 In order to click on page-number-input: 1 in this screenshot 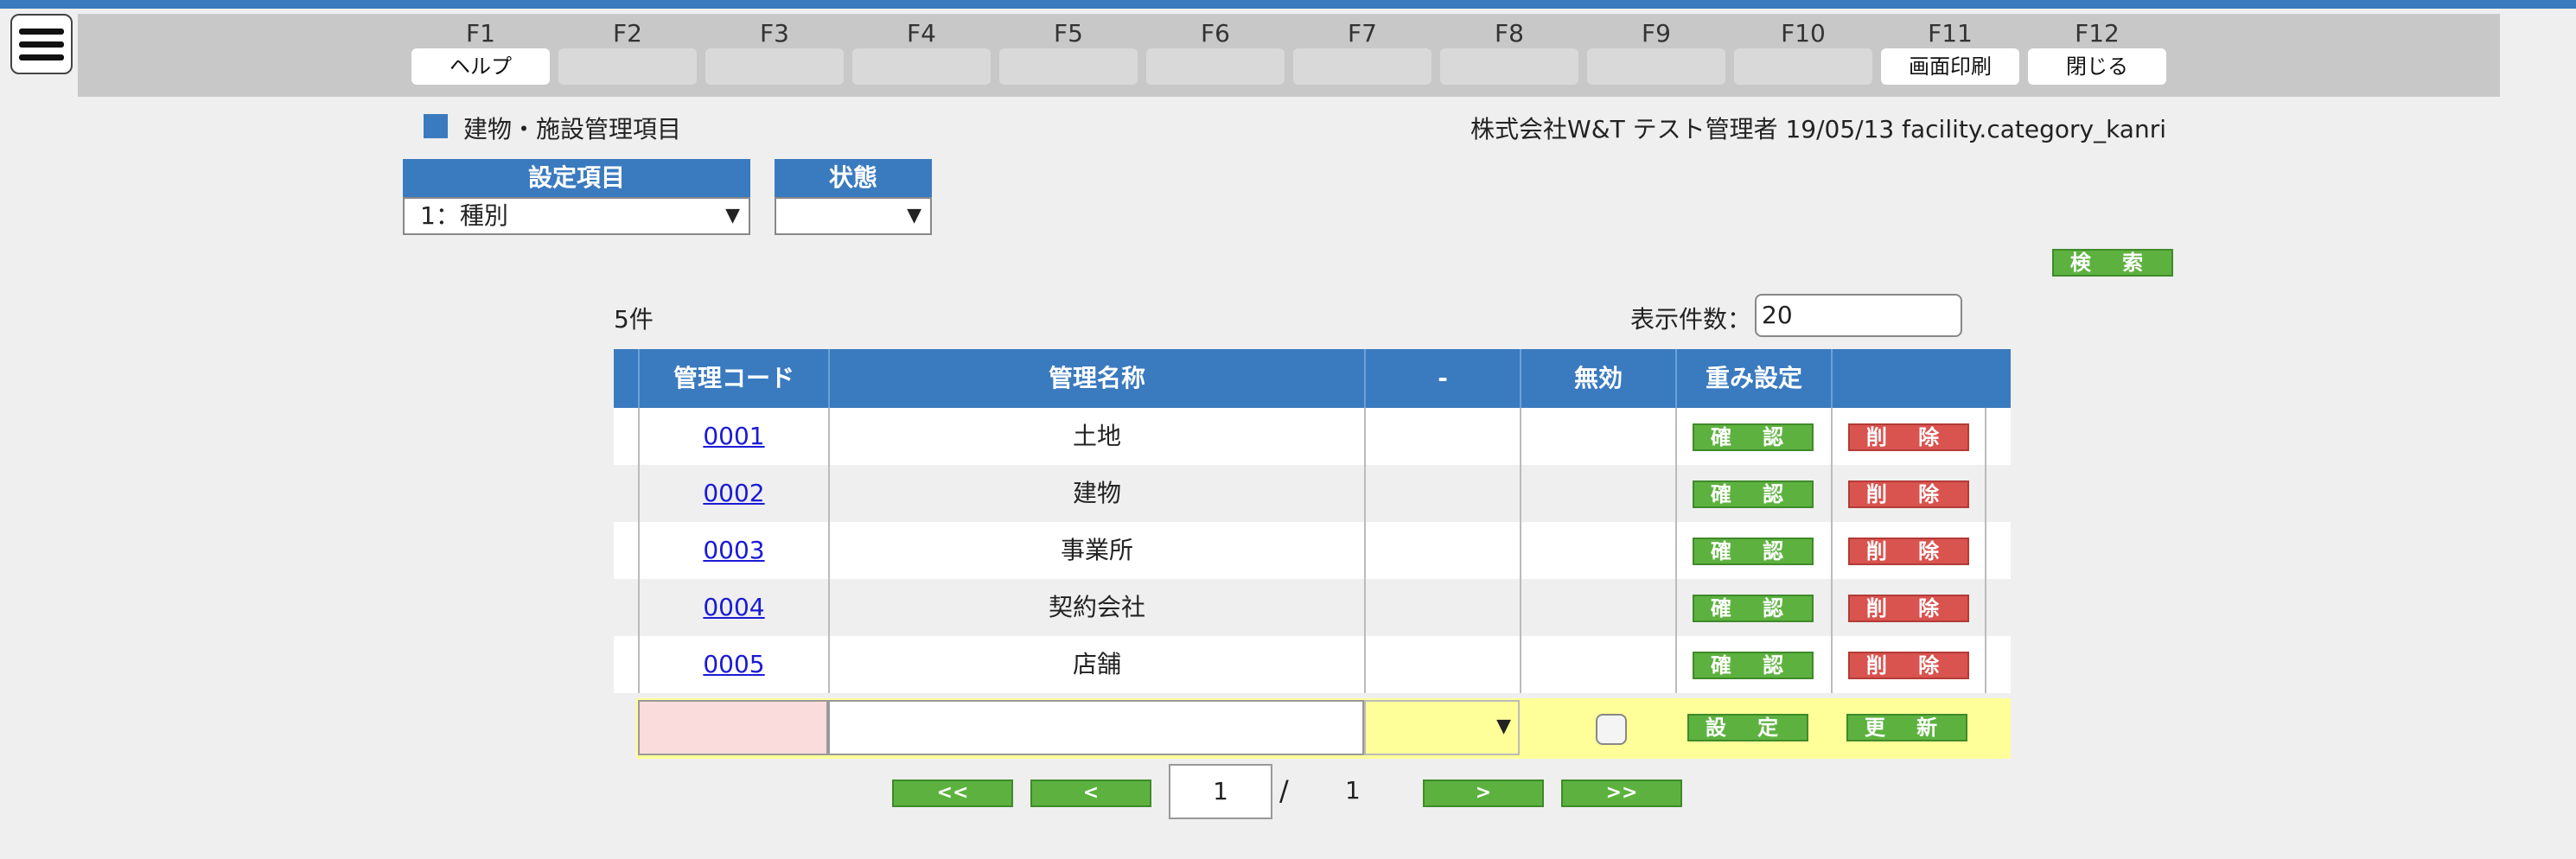, I will do `click(1220, 792)`.